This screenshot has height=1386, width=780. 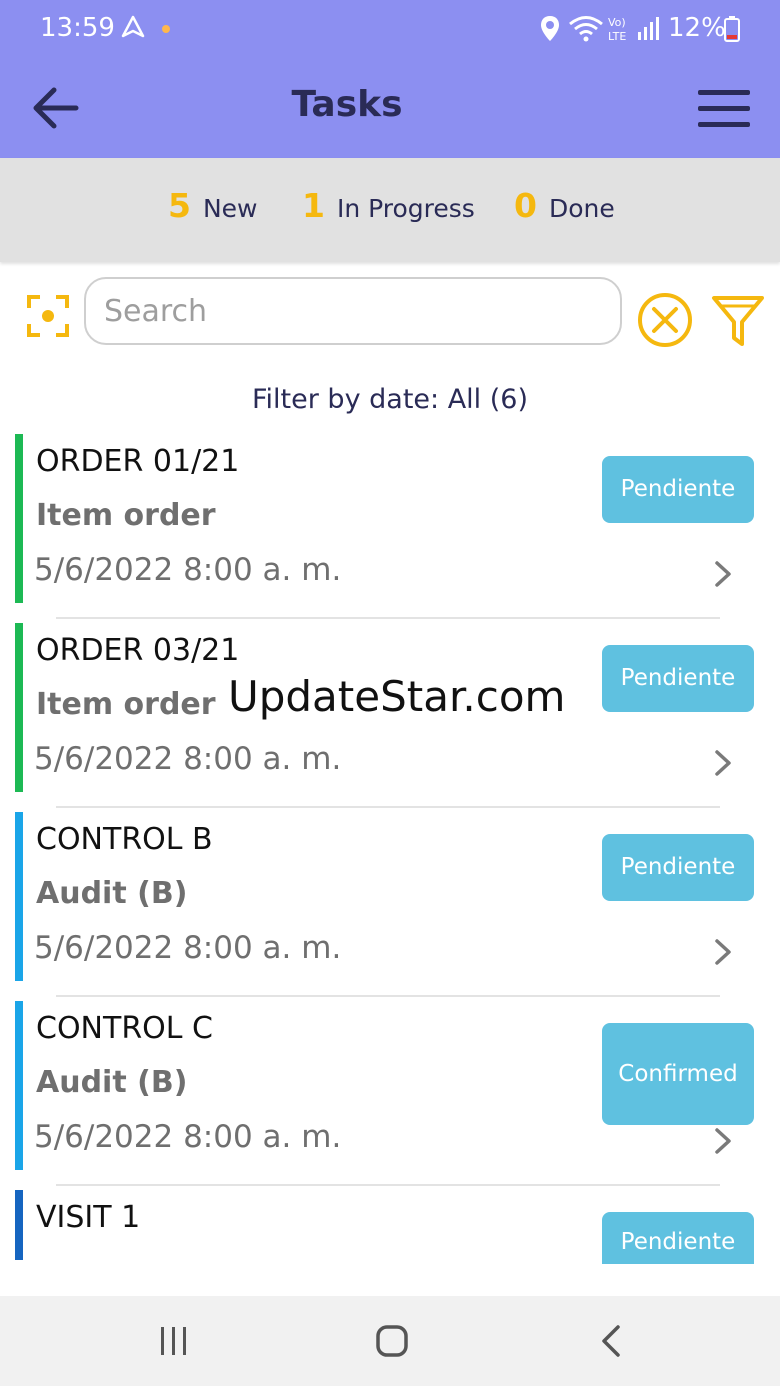 I want to click on filter-icon, so click(x=738, y=321).